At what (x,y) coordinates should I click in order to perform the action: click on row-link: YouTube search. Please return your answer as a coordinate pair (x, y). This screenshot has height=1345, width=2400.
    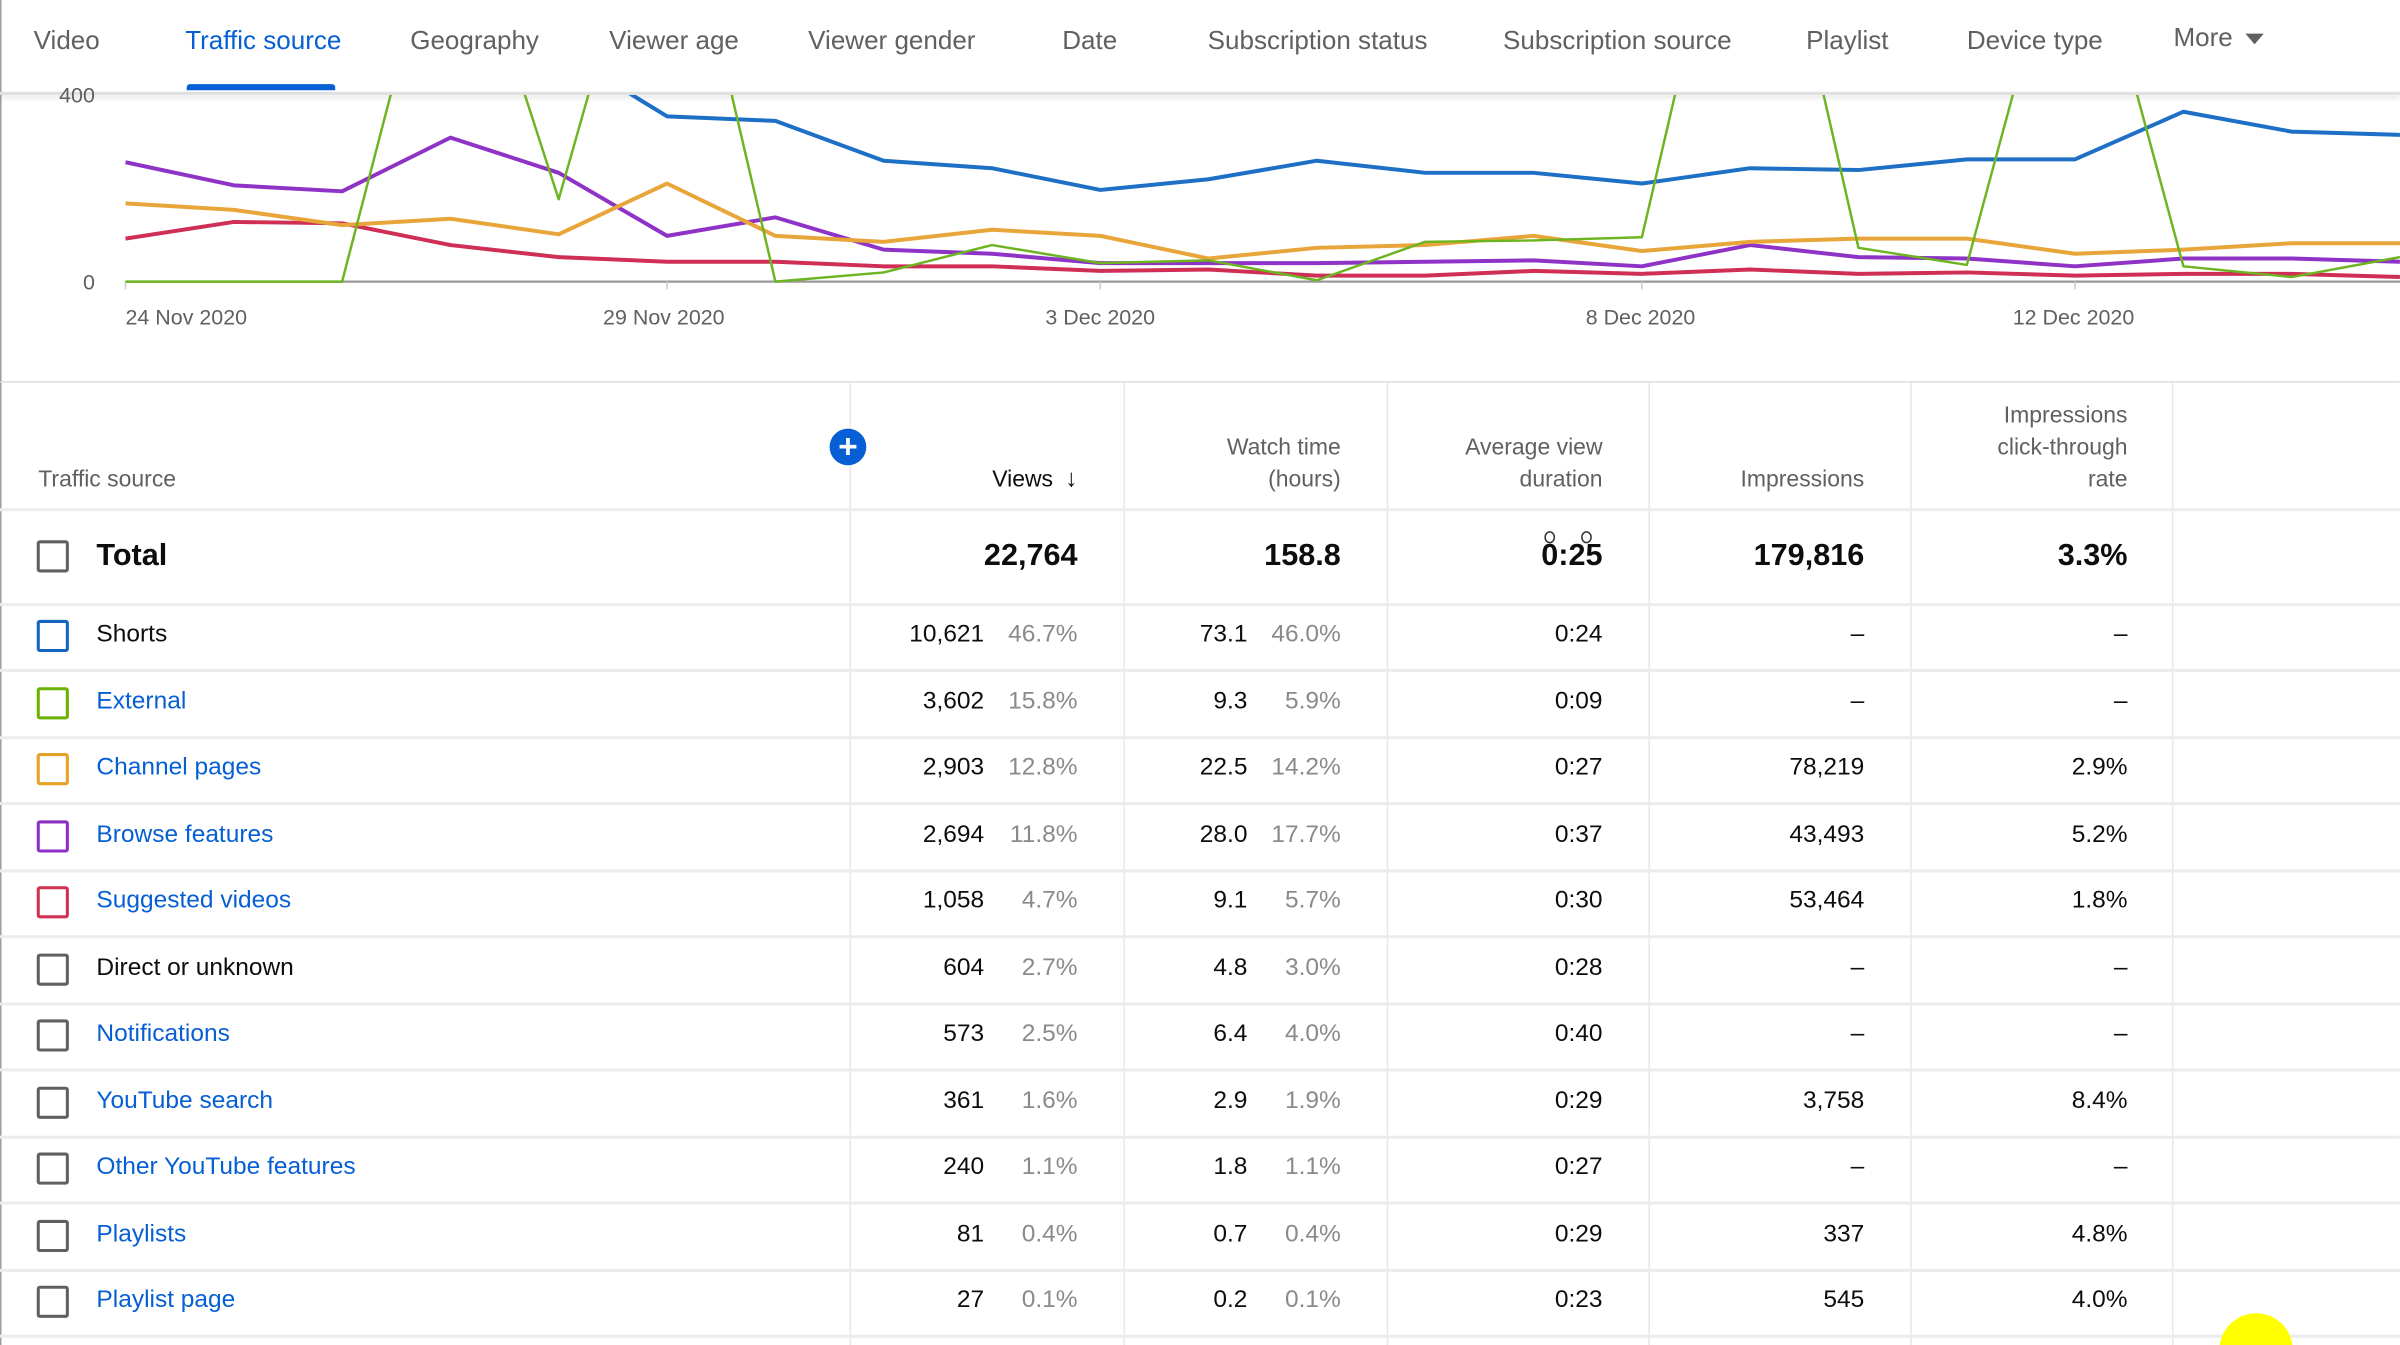
    Looking at the image, I should click on (184, 1101).